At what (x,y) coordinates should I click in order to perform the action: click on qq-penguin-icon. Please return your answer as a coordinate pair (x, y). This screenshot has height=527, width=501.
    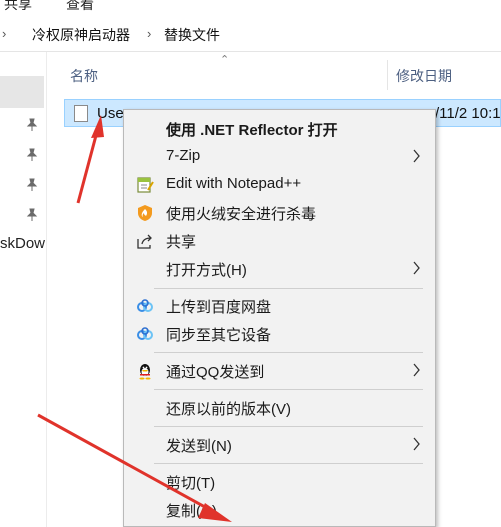
    Looking at the image, I should click on (145, 372).